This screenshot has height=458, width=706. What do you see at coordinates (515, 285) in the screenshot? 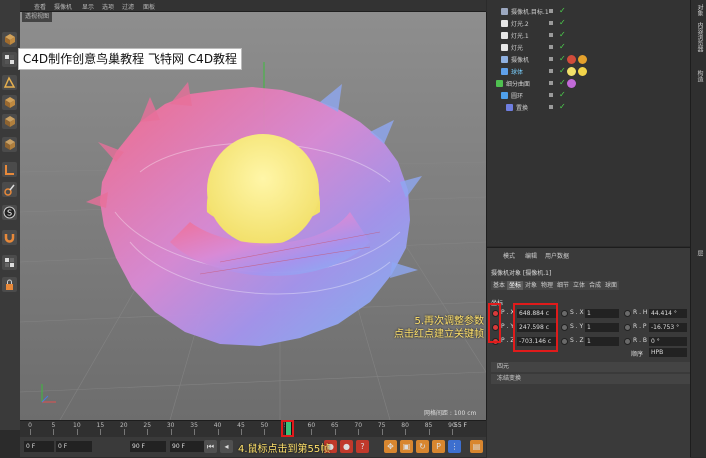
I see `attribute-tab: 坐标` at bounding box center [515, 285].